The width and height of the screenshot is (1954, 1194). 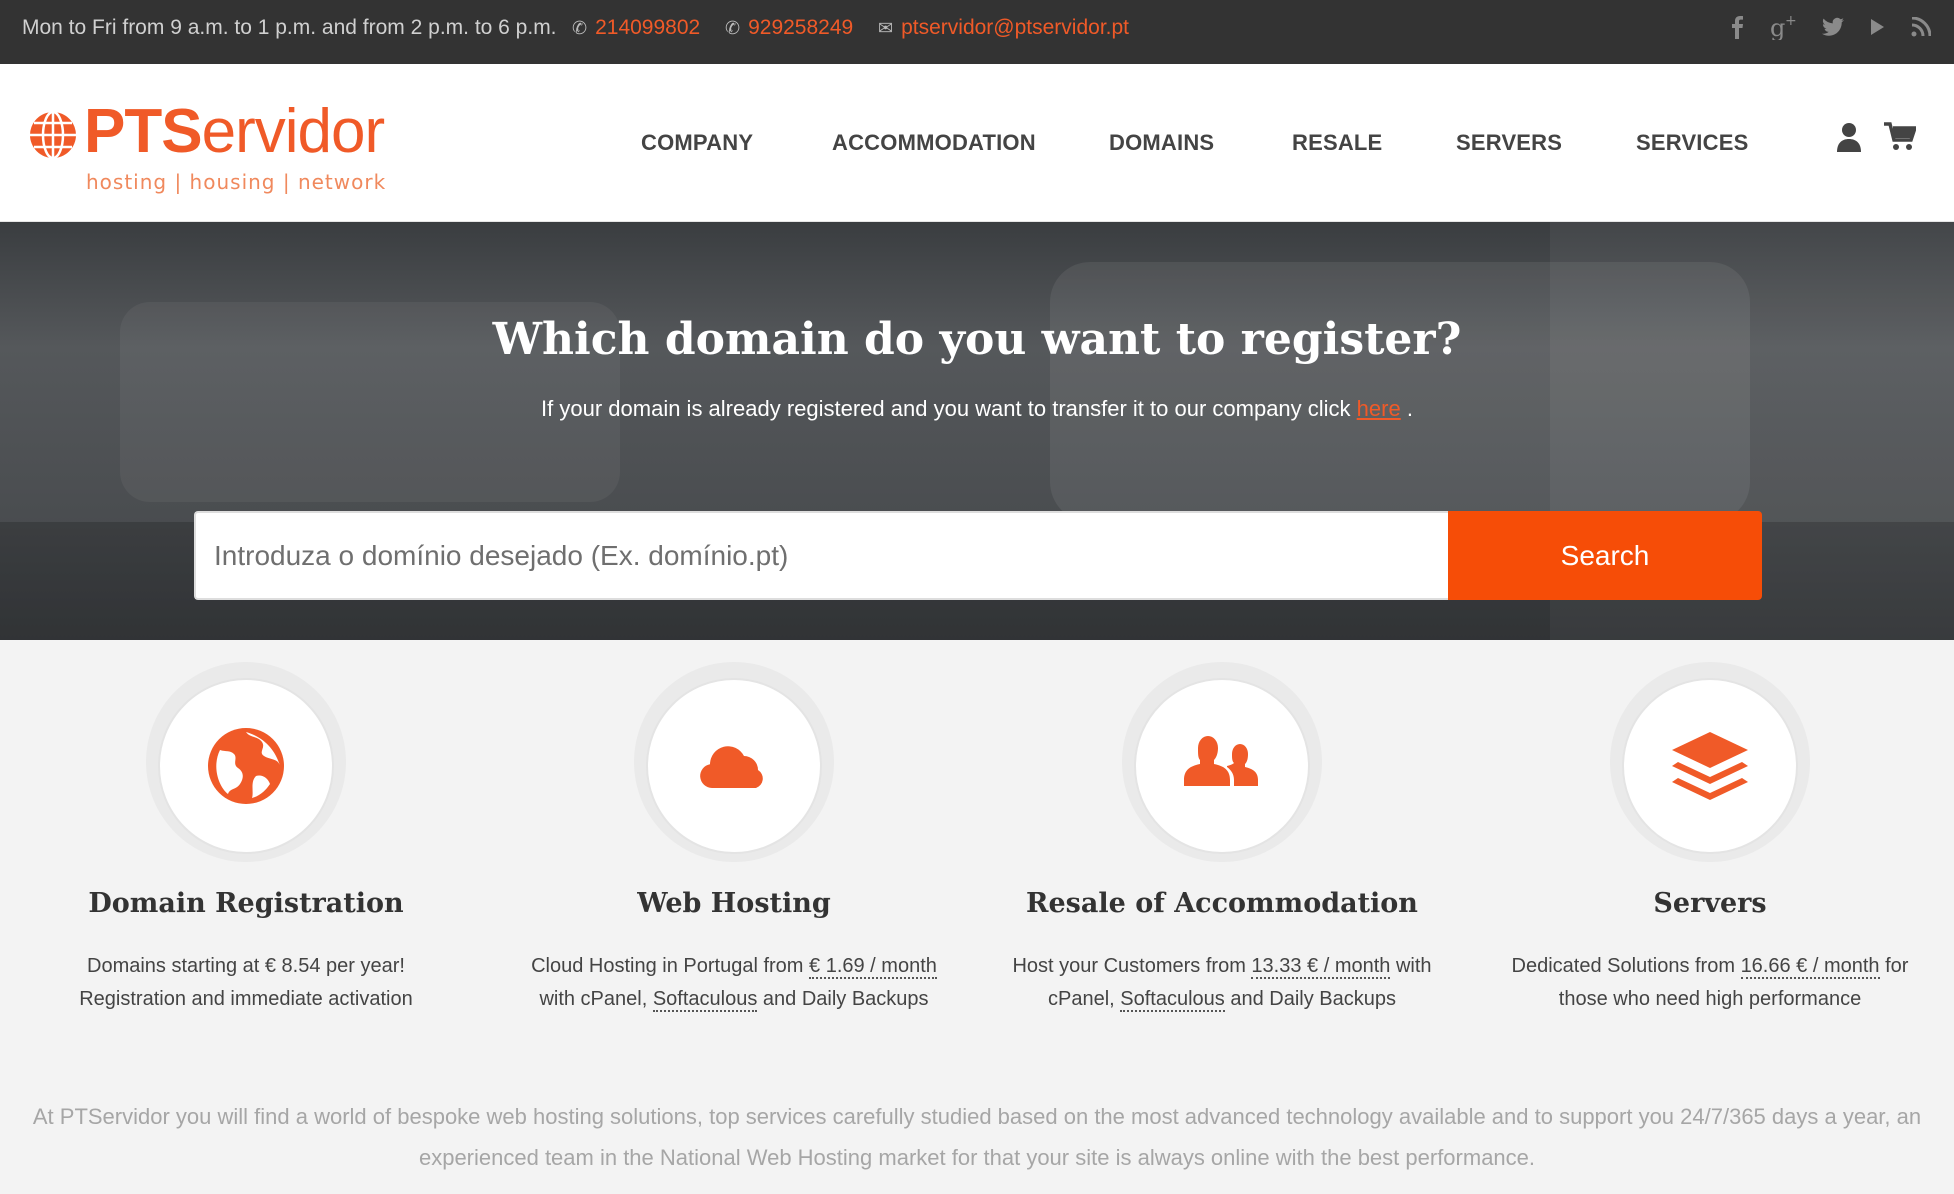 I want to click on email-link: ✉ ptservidor@ptservidor.pt, so click(x=1003, y=28).